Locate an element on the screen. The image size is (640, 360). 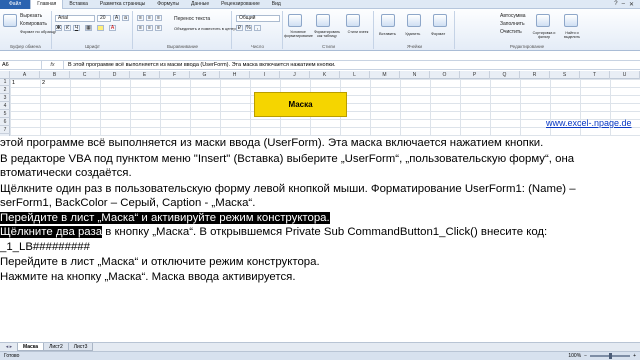
cell-a2: 1 is located at coordinates (13, 83).